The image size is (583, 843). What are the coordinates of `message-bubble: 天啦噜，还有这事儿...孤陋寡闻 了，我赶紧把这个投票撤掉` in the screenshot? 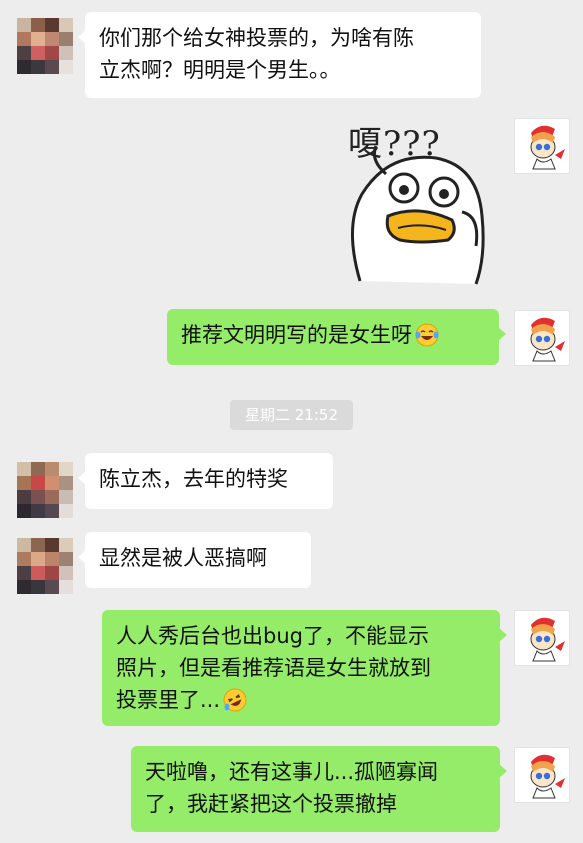 It's located at (319, 789).